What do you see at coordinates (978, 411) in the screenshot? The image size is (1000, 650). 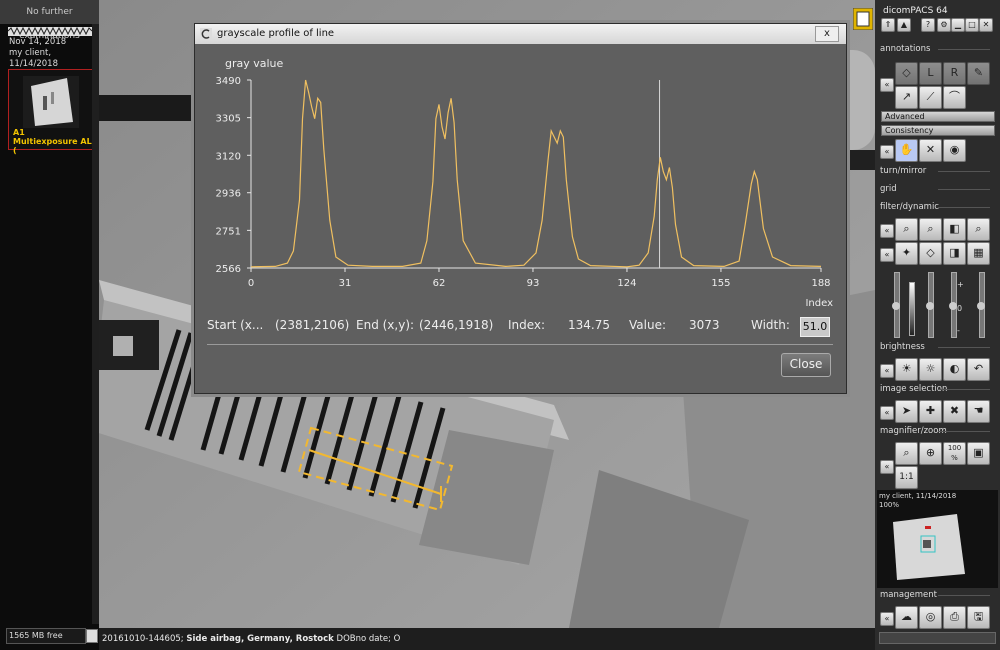 I see `select-hand-icon: ☚` at bounding box center [978, 411].